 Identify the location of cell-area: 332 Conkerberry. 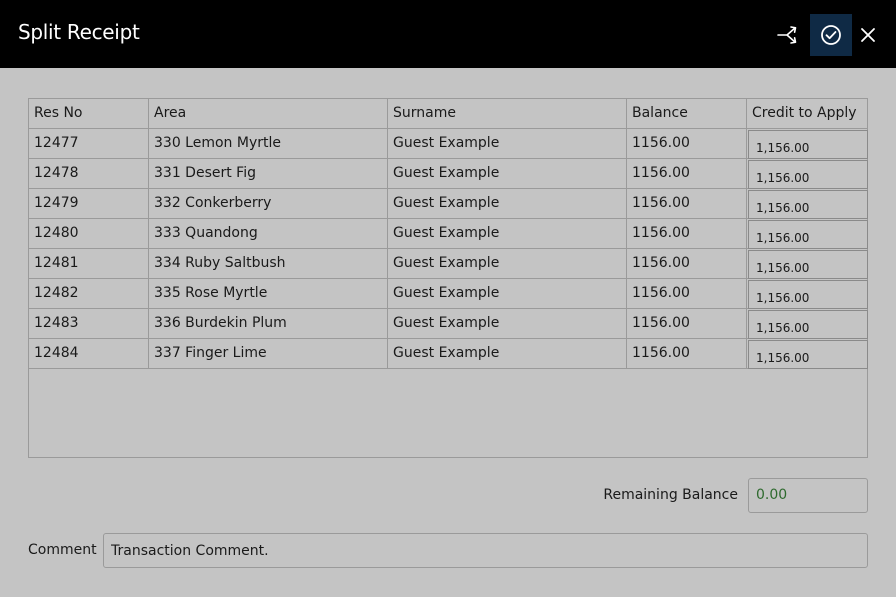
(268, 203).